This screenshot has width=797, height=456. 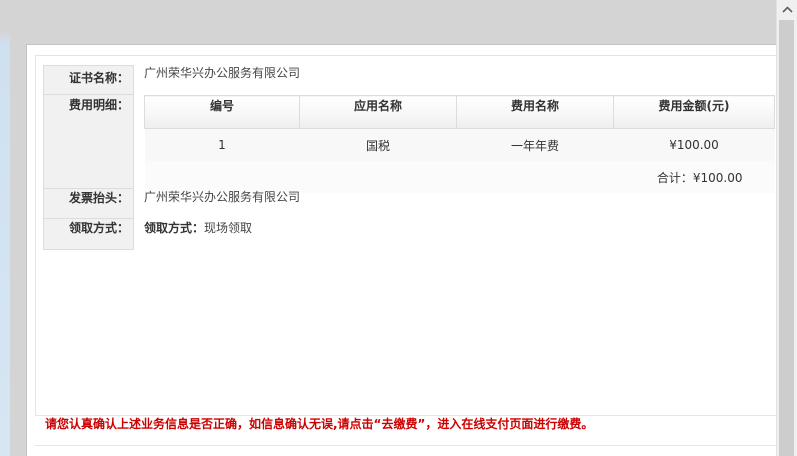 I want to click on fee-table-header-app: 应用名称, so click(x=378, y=112).